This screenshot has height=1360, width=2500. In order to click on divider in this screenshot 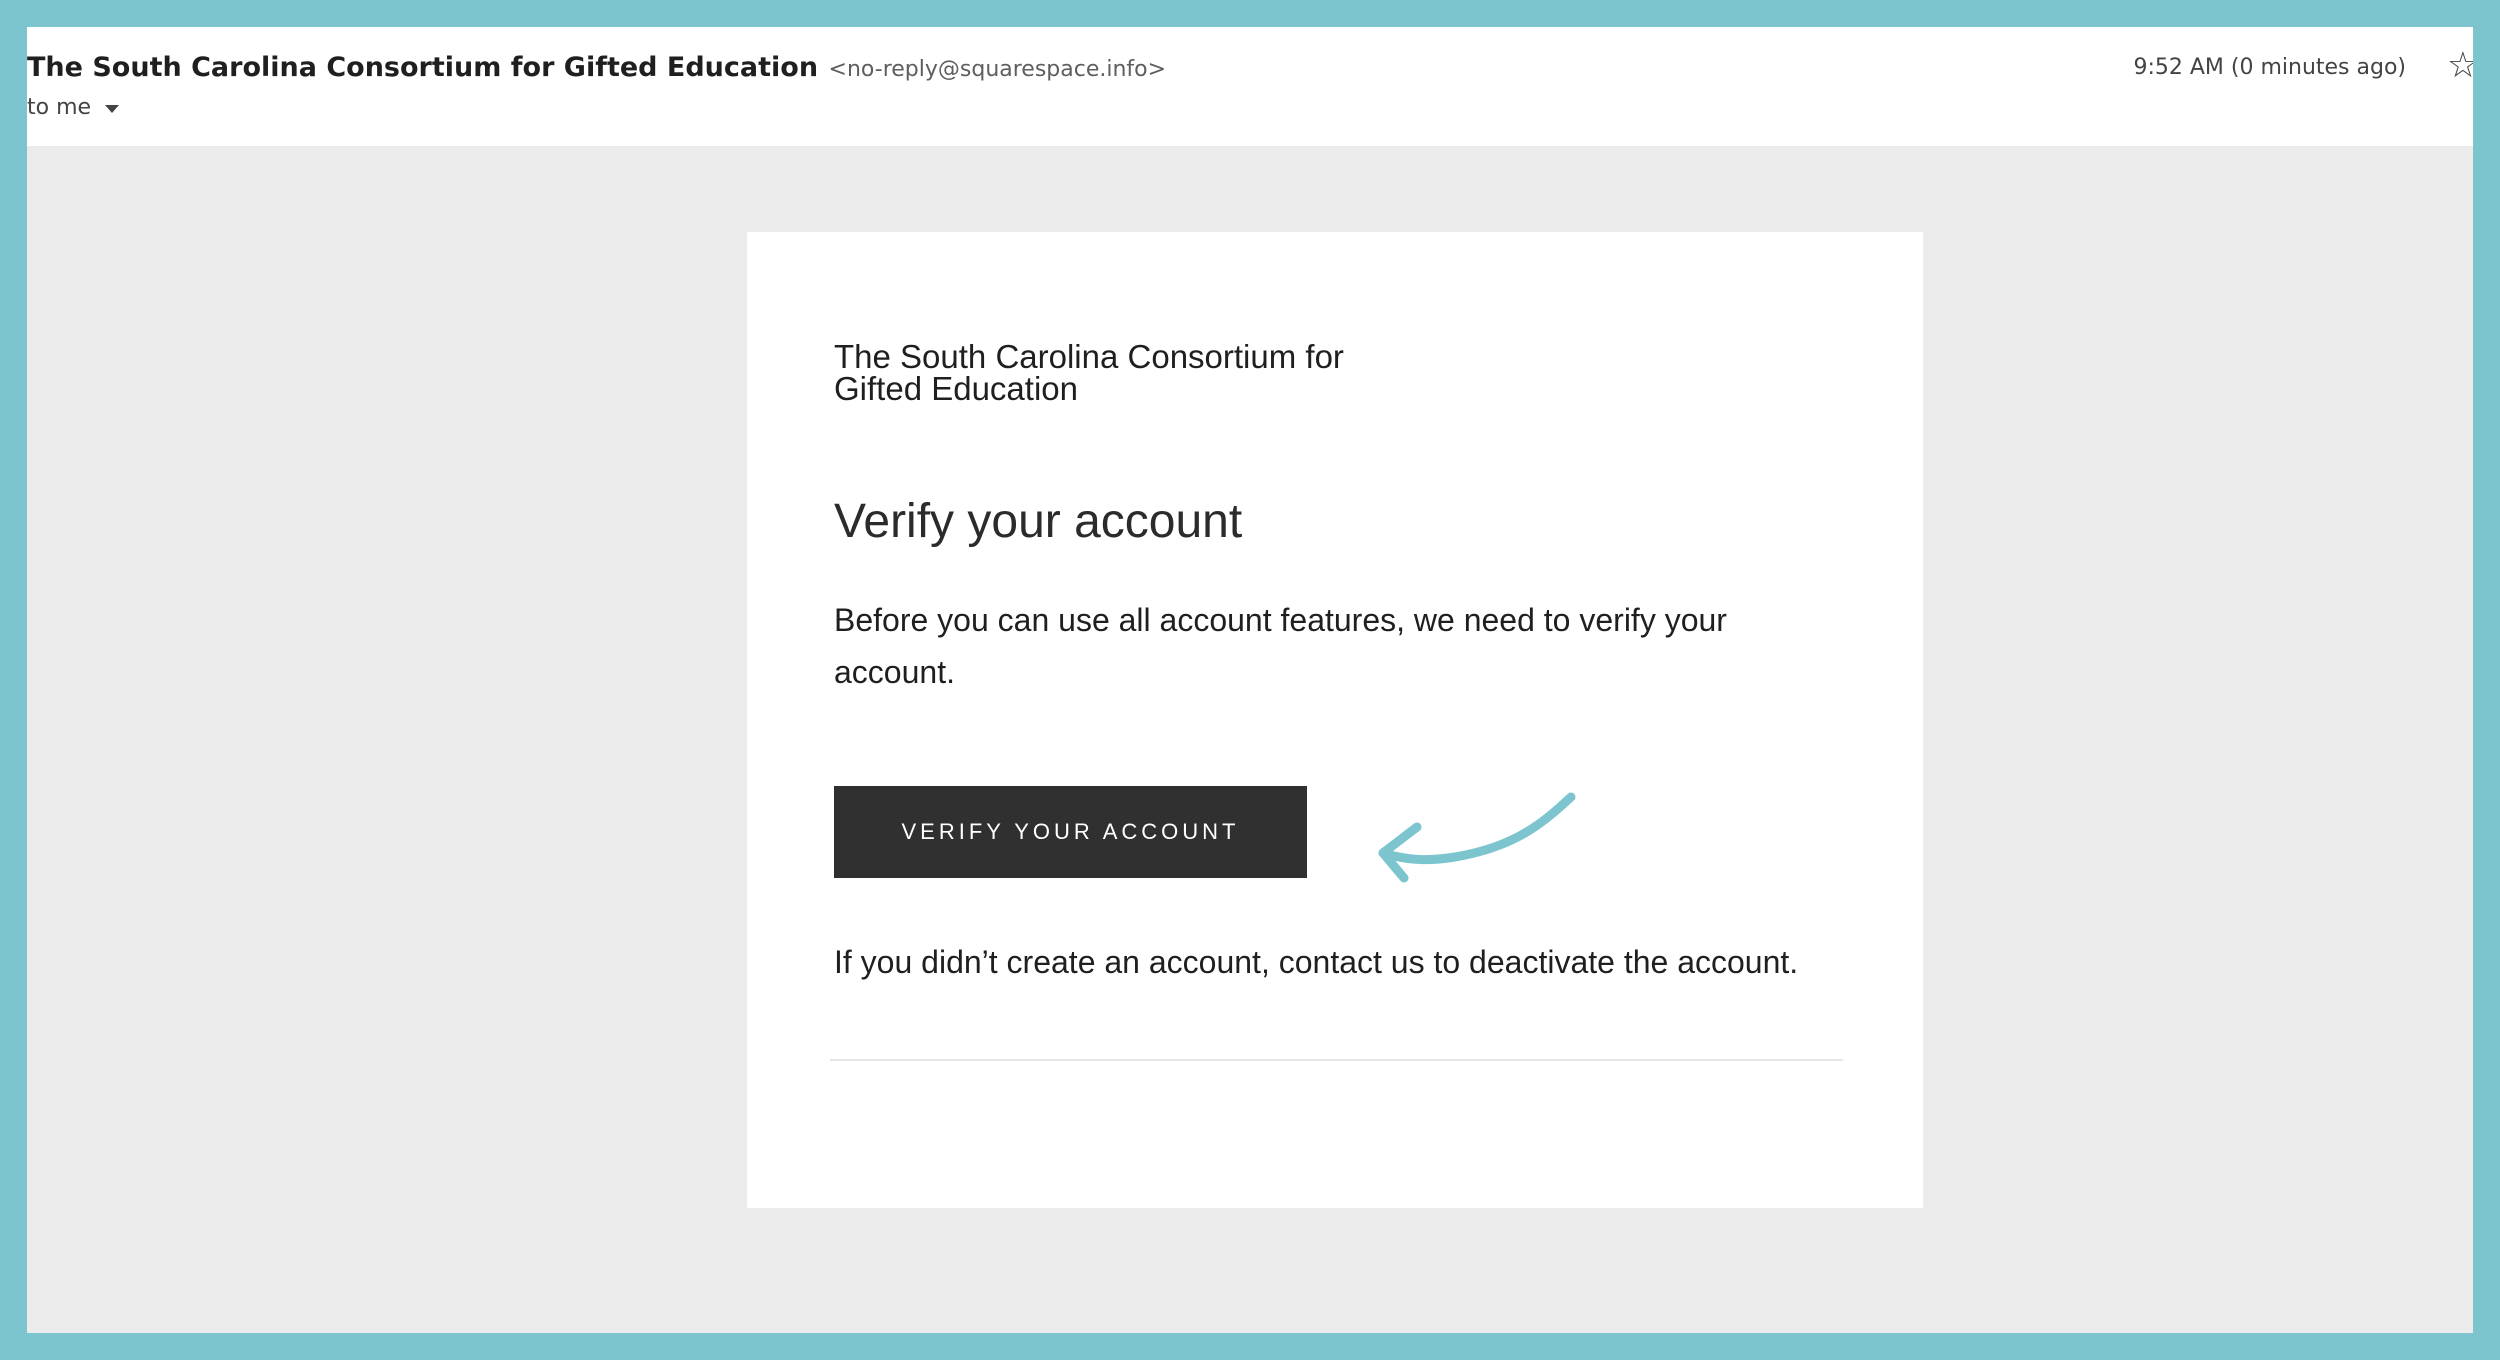, I will do `click(1336, 1060)`.